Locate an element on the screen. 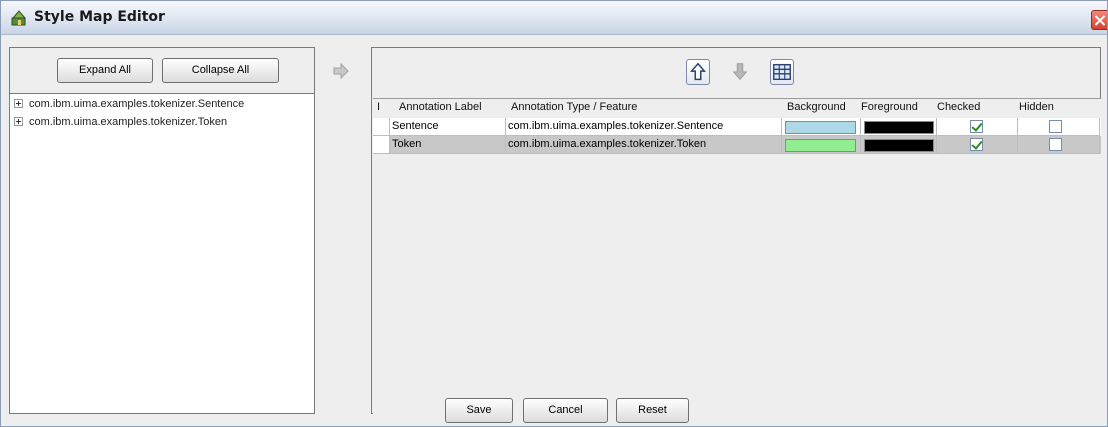  column-header-label: Annotation Label is located at coordinates (440, 107).